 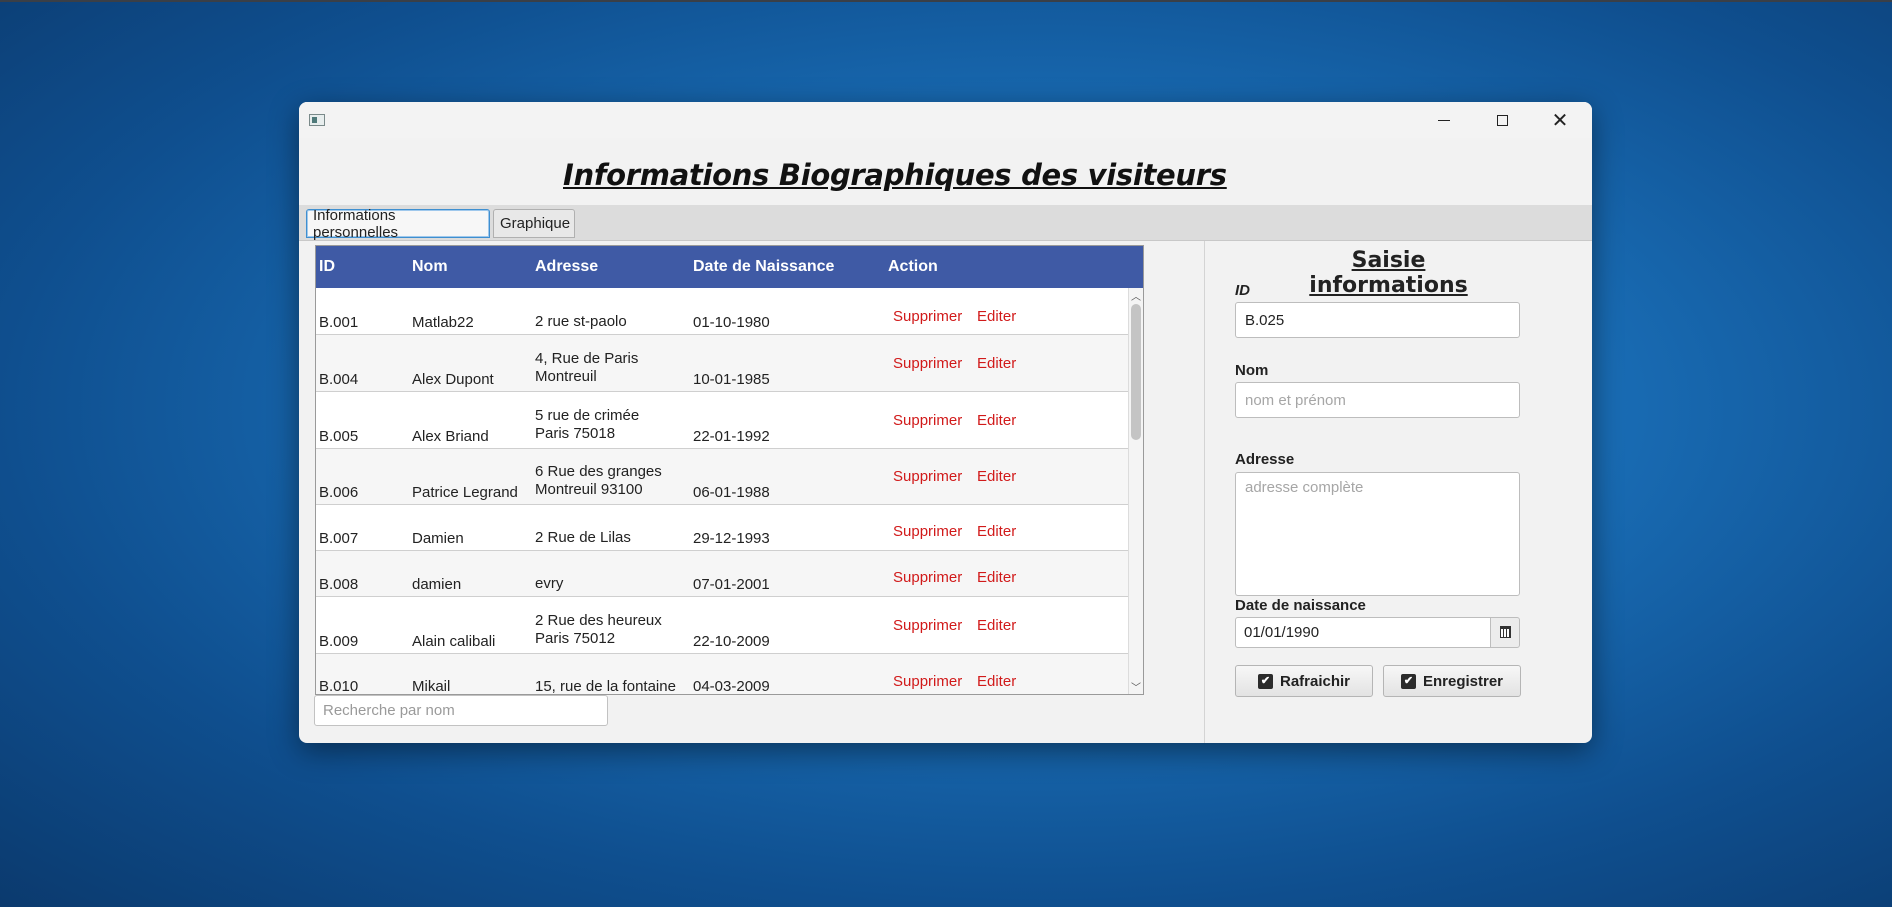 What do you see at coordinates (731, 686) in the screenshot?
I see `cell-date: 04-03-2009` at bounding box center [731, 686].